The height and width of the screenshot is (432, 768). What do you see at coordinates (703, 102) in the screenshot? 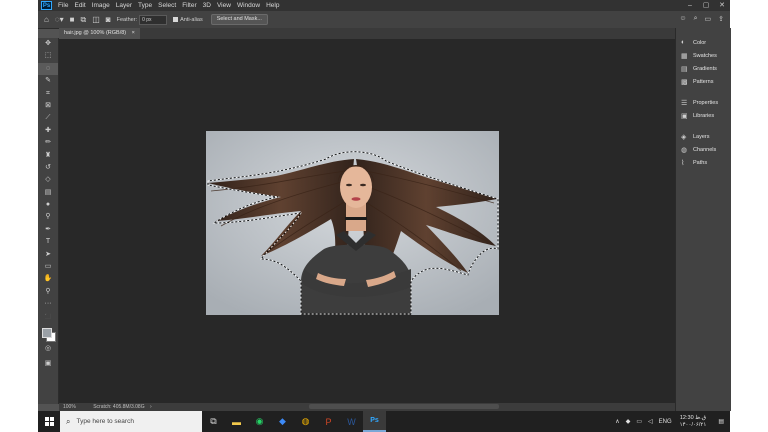
I see `panel-properties: ☰ Properties` at bounding box center [703, 102].